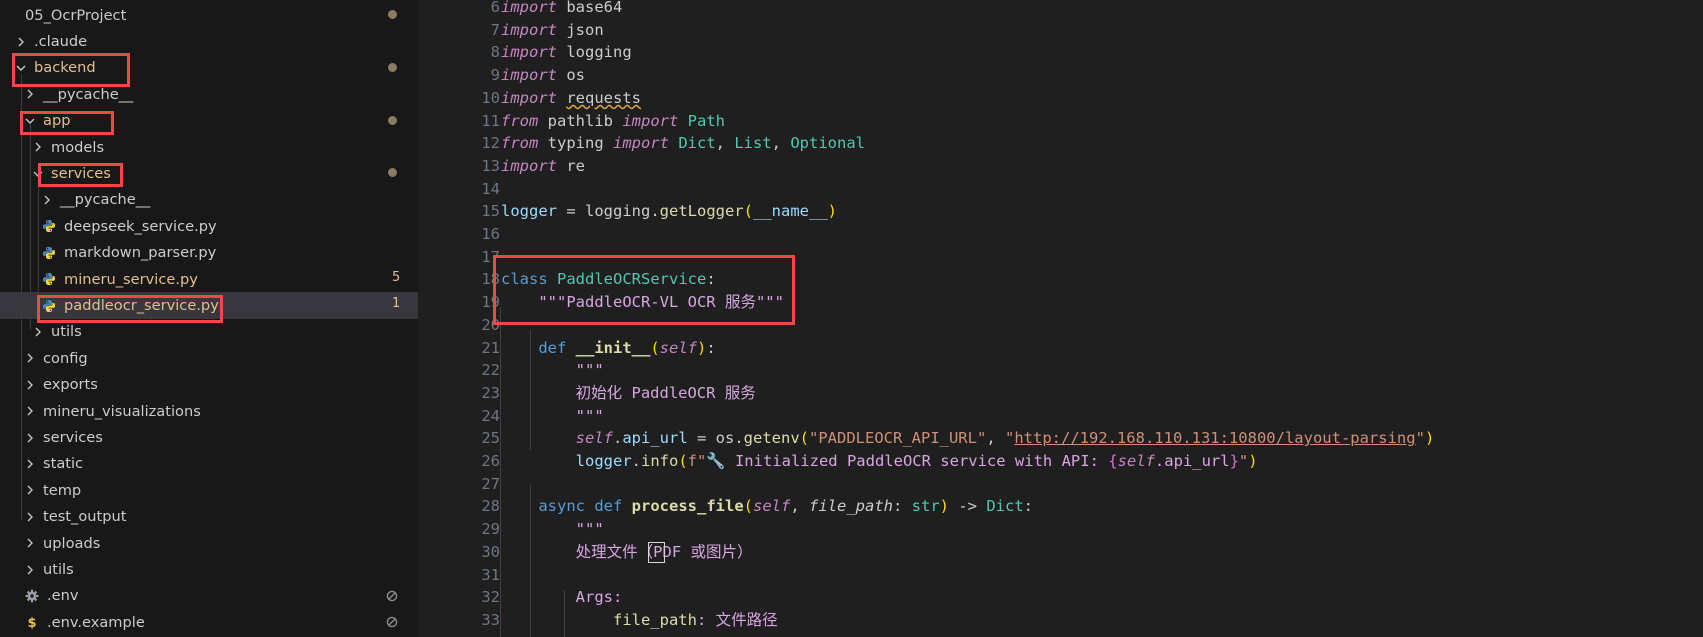 This screenshot has height=637, width=1703. What do you see at coordinates (209, 517) in the screenshot?
I see `tree-item-test-output: test_output` at bounding box center [209, 517].